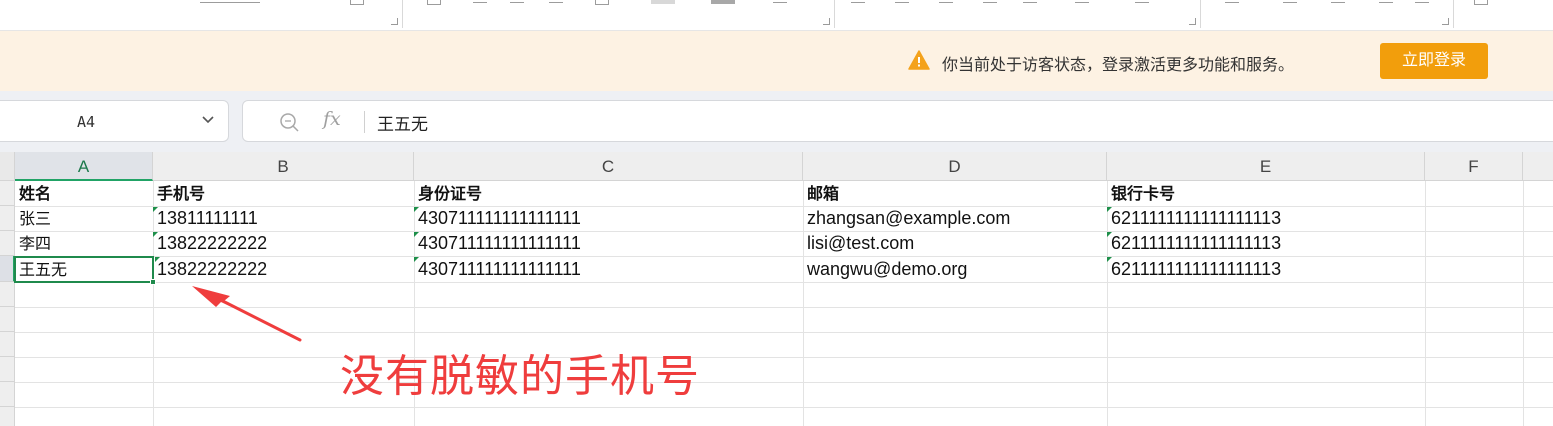 This screenshot has width=1553, height=426. Describe the element at coordinates (1422, 1) in the screenshot. I see `decimal-decrease-icon` at that location.